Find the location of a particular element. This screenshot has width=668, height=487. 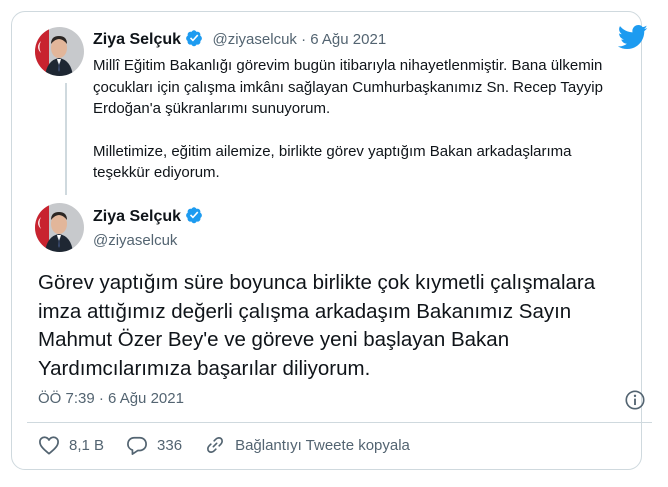

reply-count: 336 is located at coordinates (170, 445).